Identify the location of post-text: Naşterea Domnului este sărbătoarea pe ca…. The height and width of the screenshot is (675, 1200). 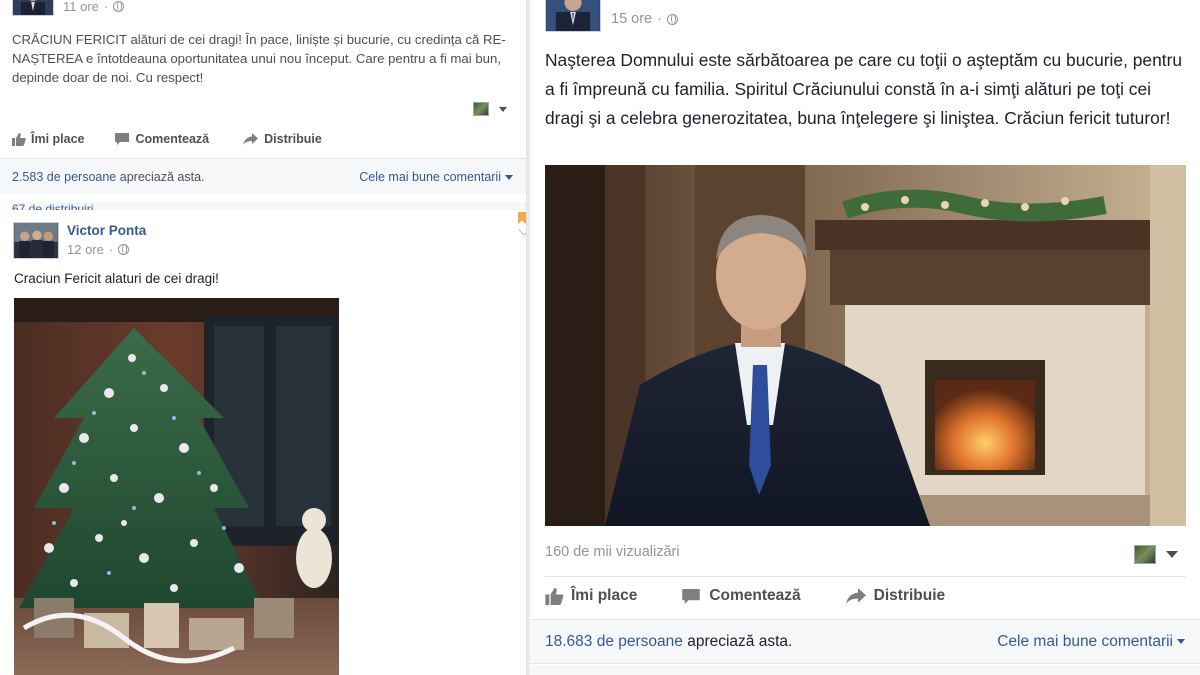
(864, 89).